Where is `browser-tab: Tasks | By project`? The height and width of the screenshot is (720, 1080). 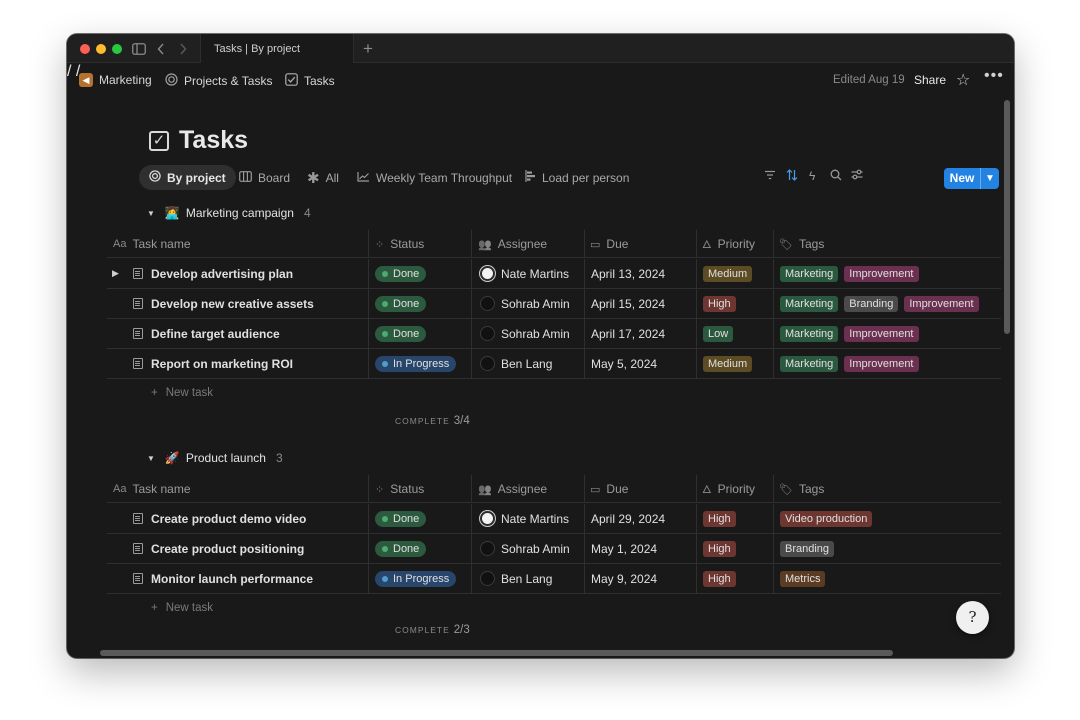 browser-tab: Tasks | By project is located at coordinates (277, 48).